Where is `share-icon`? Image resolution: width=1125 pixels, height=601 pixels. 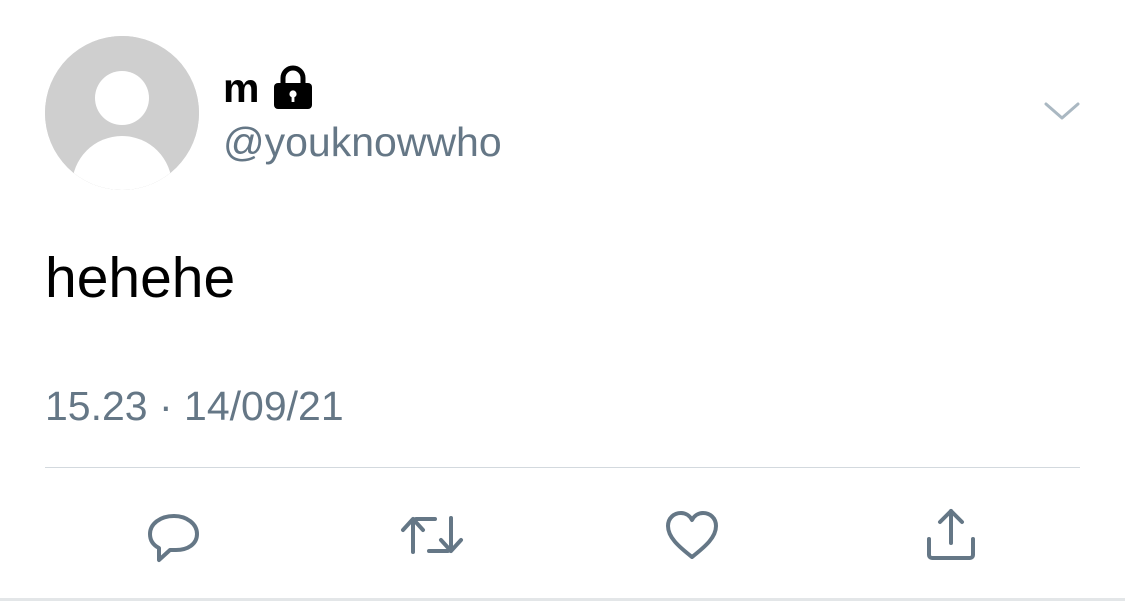
share-icon is located at coordinates (951, 534).